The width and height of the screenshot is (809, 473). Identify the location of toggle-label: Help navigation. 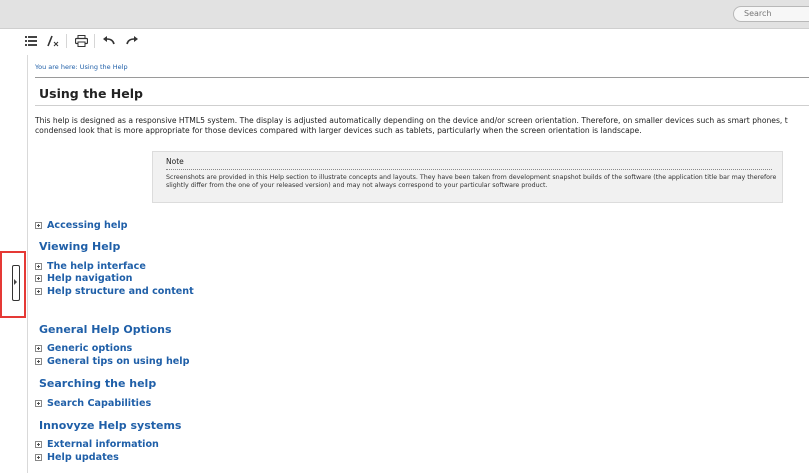
(90, 278).